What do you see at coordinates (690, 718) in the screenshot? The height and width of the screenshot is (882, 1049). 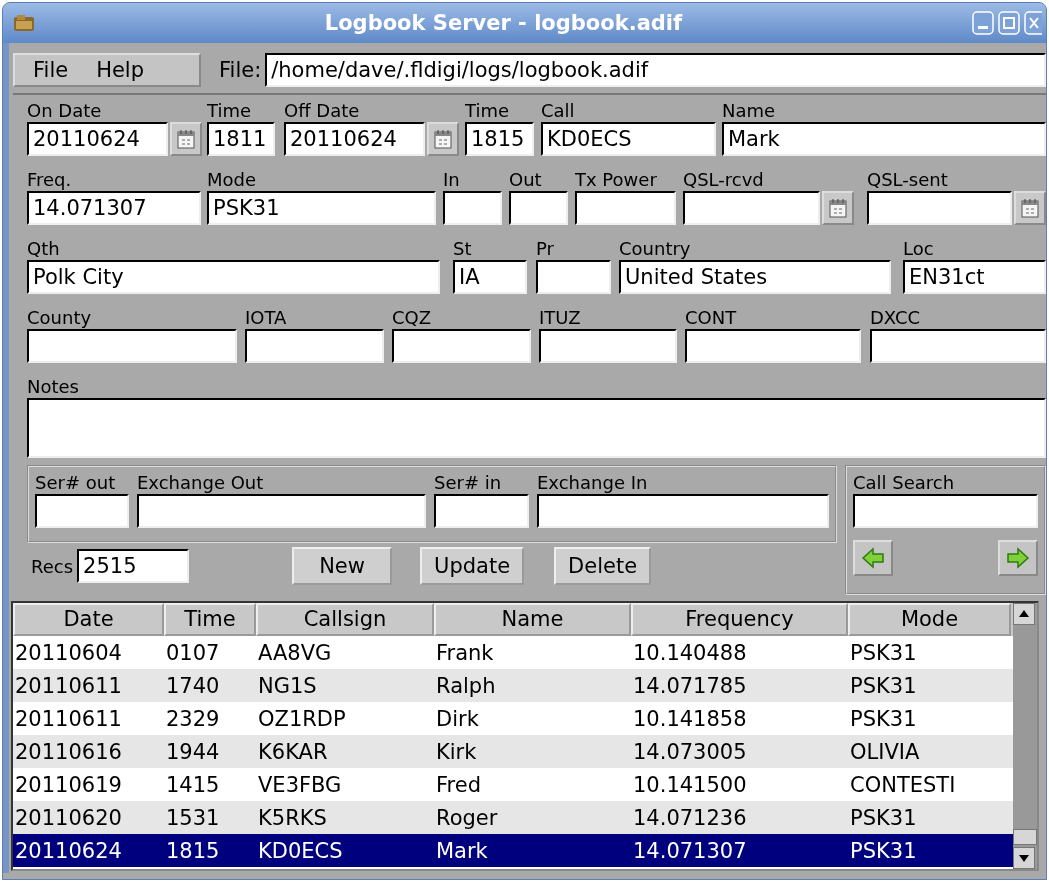 I see `table-cell-text: 10.141858` at bounding box center [690, 718].